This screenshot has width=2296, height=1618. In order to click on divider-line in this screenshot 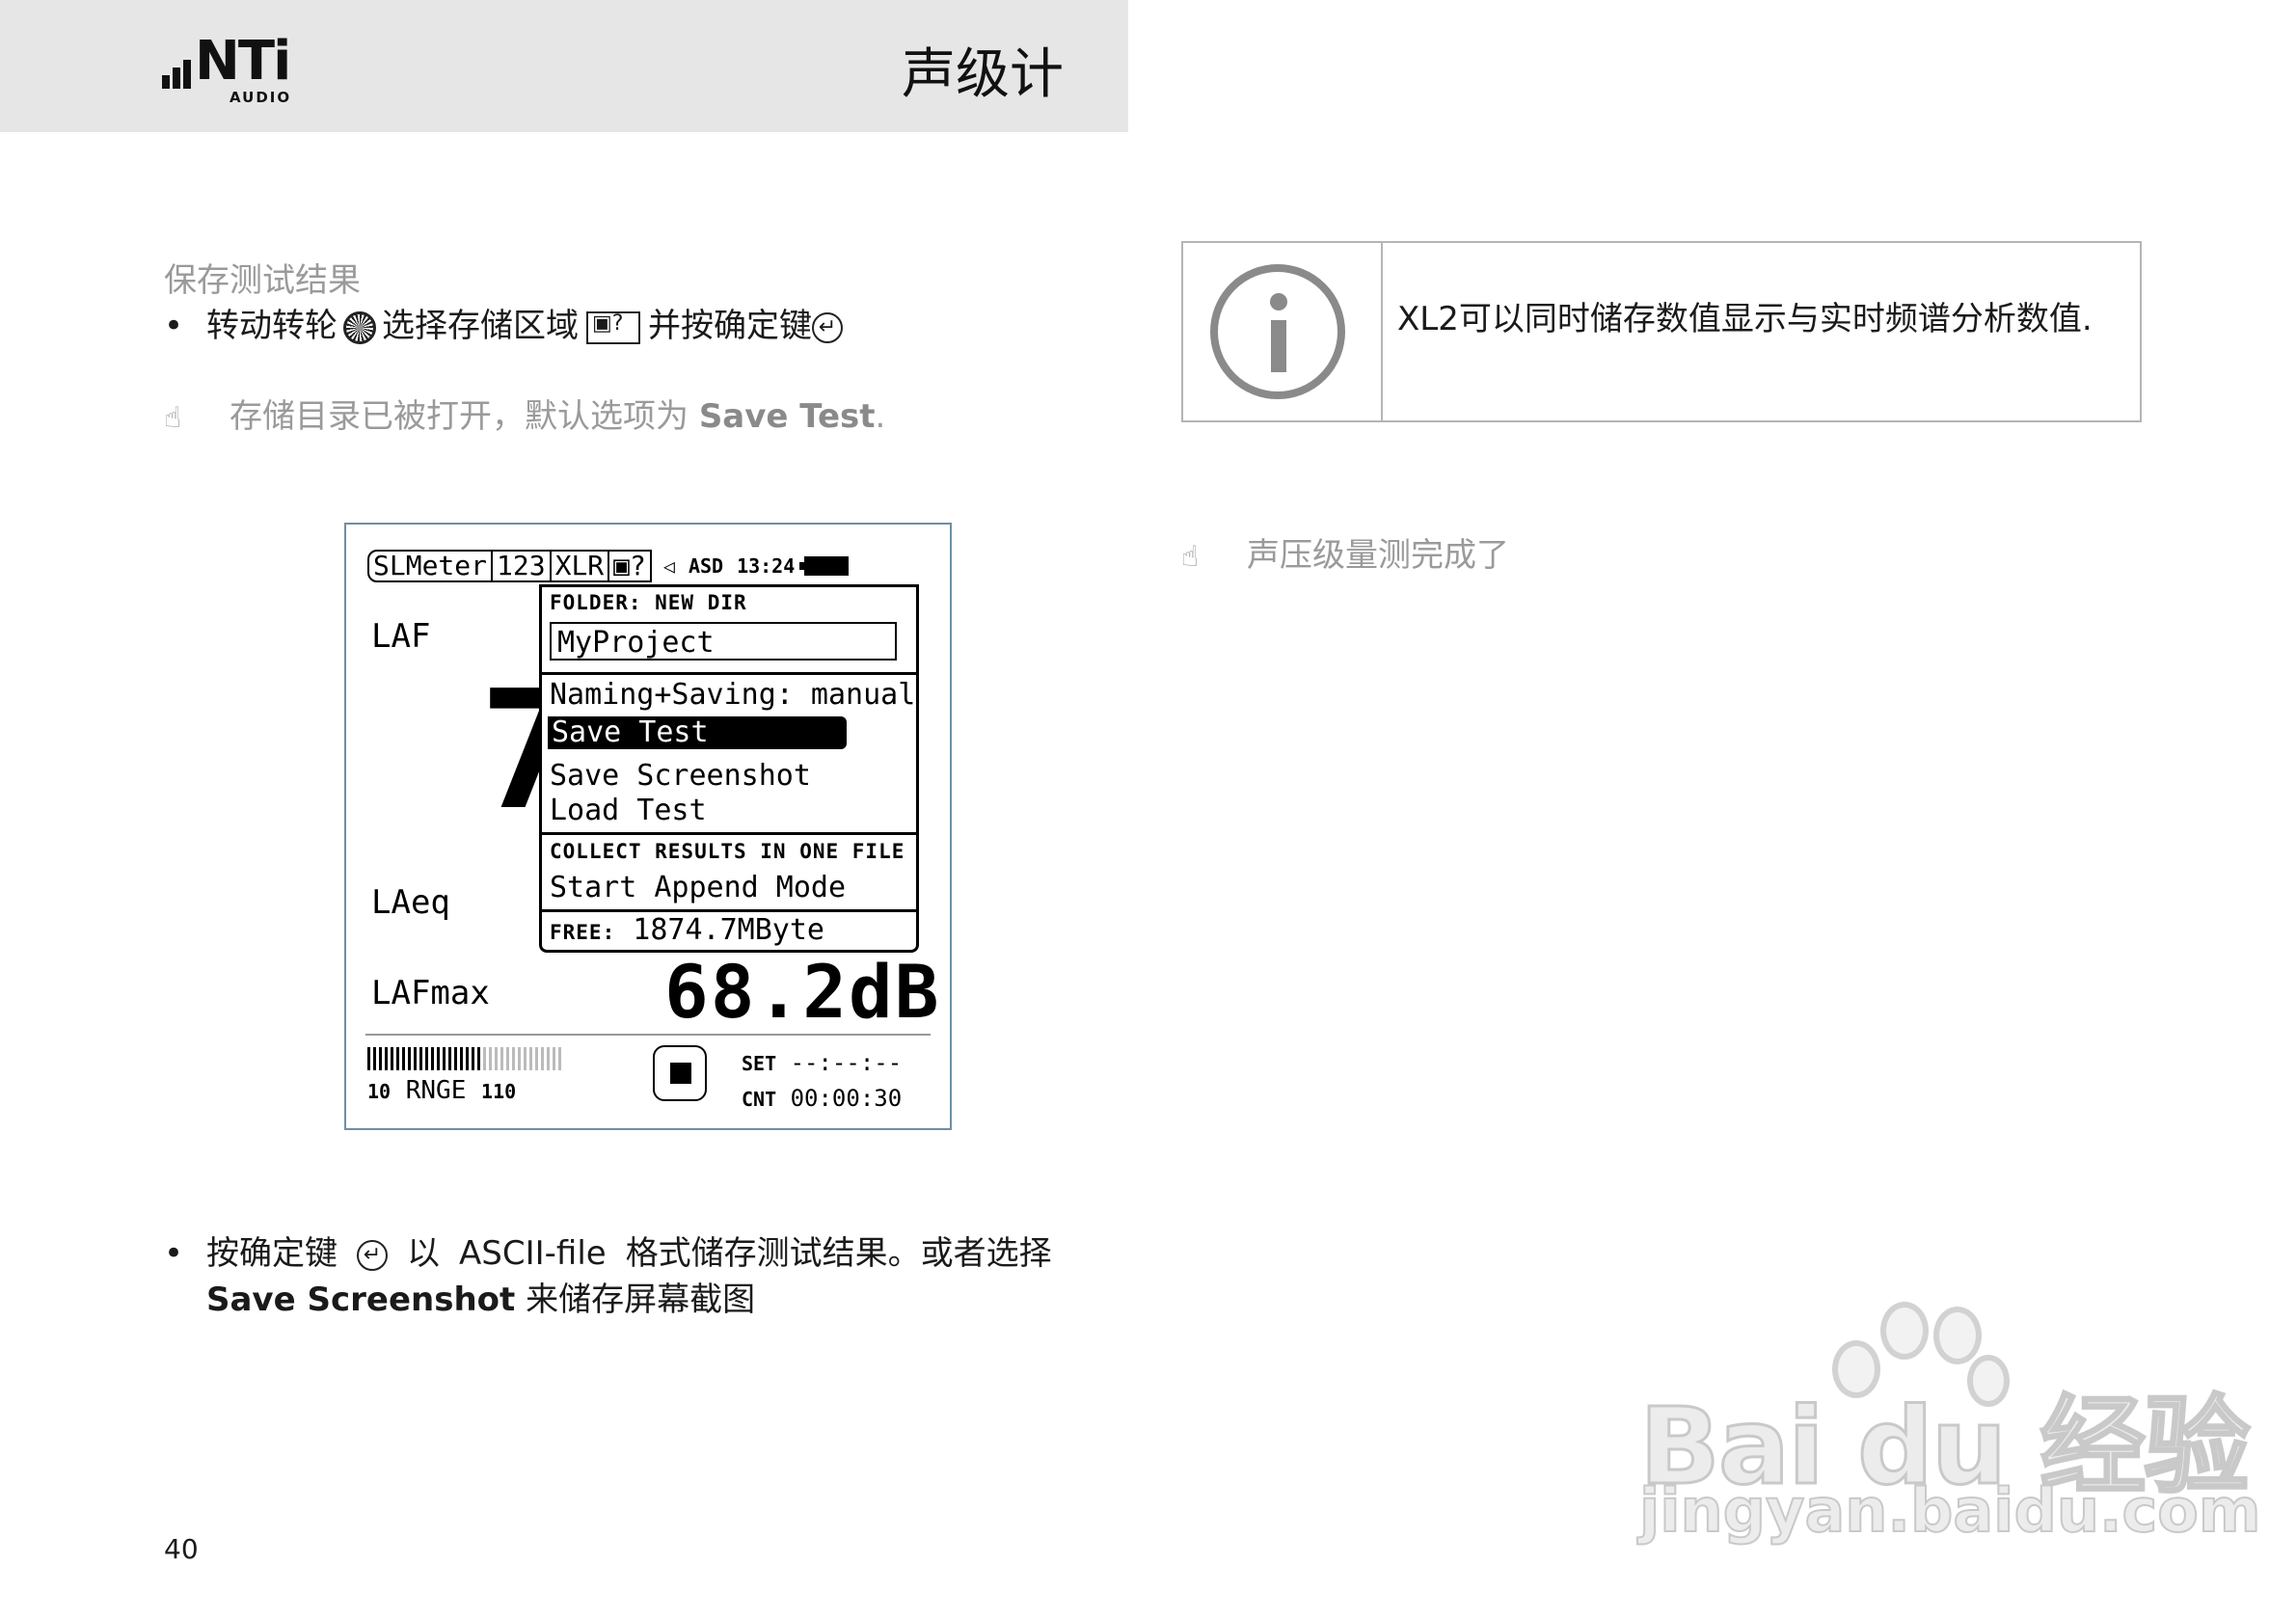, I will do `click(648, 1035)`.